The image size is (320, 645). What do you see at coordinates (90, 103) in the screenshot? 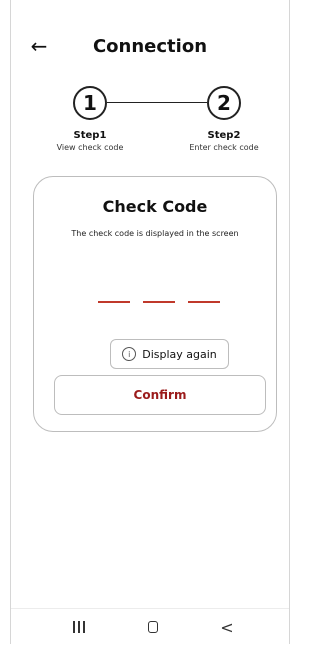
I see `step1-circle: 1` at bounding box center [90, 103].